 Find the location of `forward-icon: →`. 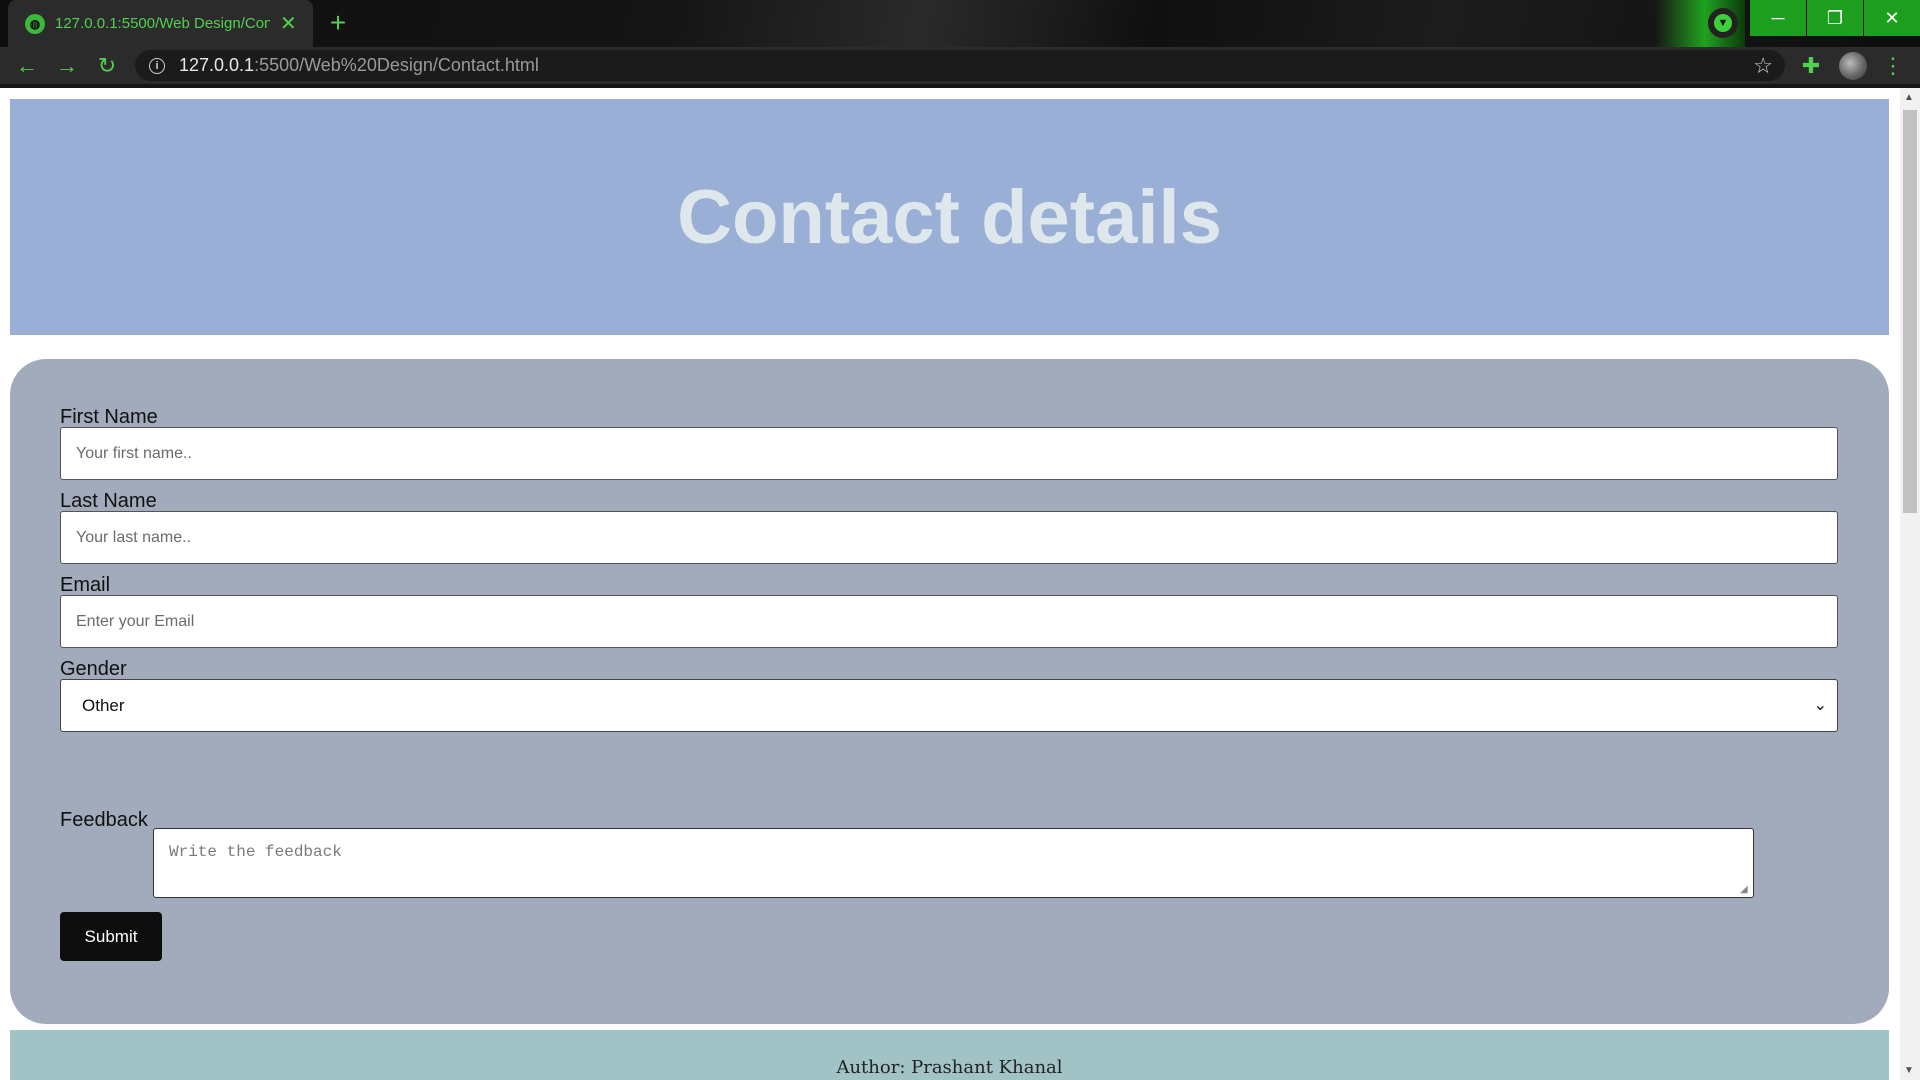

forward-icon: → is located at coordinates (67, 66).